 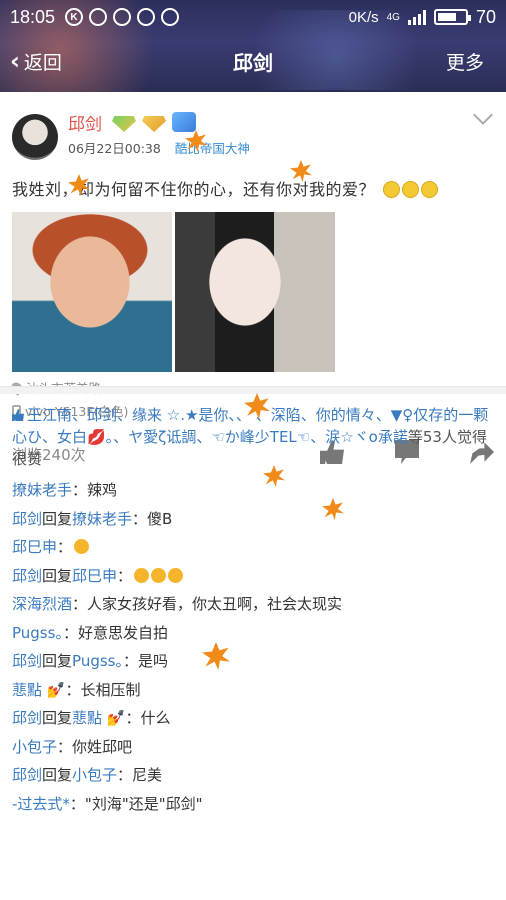 I want to click on k-notification-icon: K, so click(x=74, y=17).